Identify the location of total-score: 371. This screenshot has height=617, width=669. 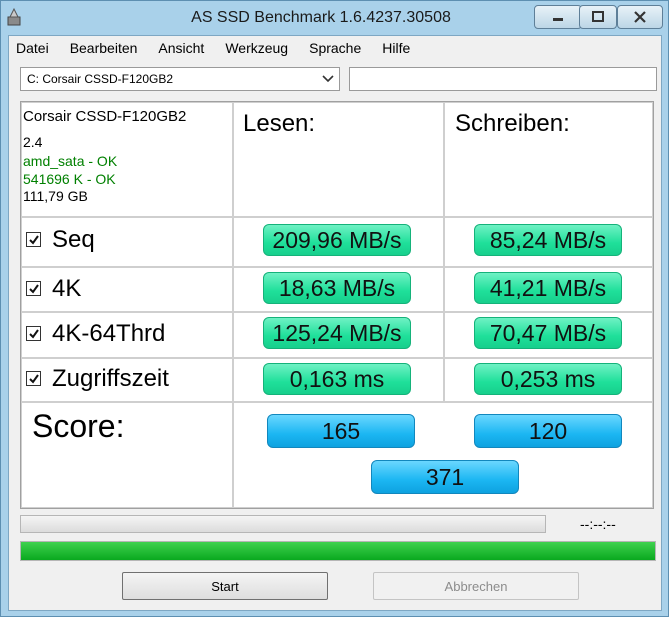
(445, 477).